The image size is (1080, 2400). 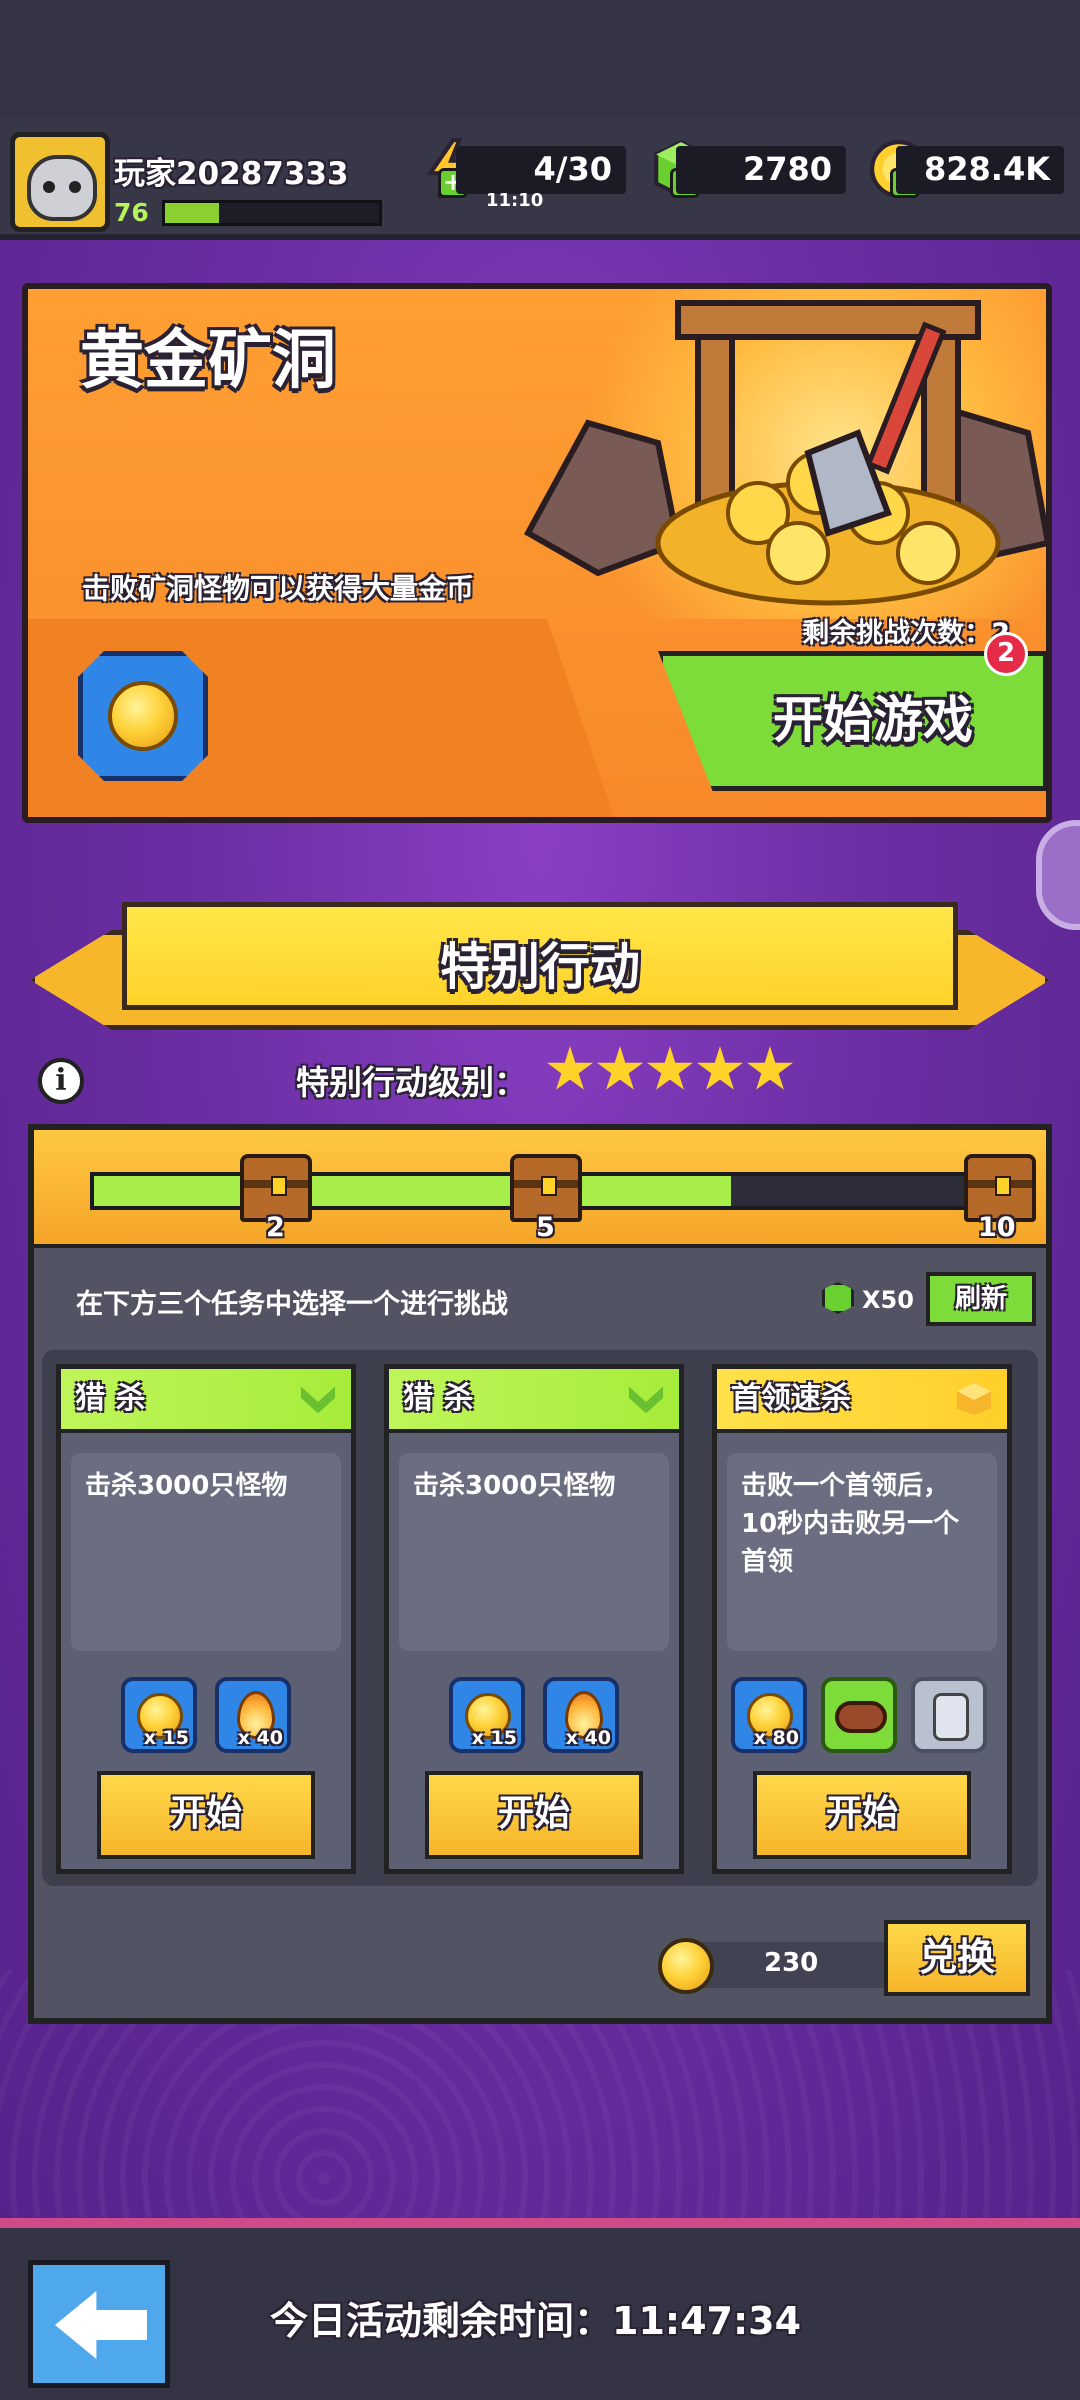 I want to click on armor-icon, so click(x=951, y=1717).